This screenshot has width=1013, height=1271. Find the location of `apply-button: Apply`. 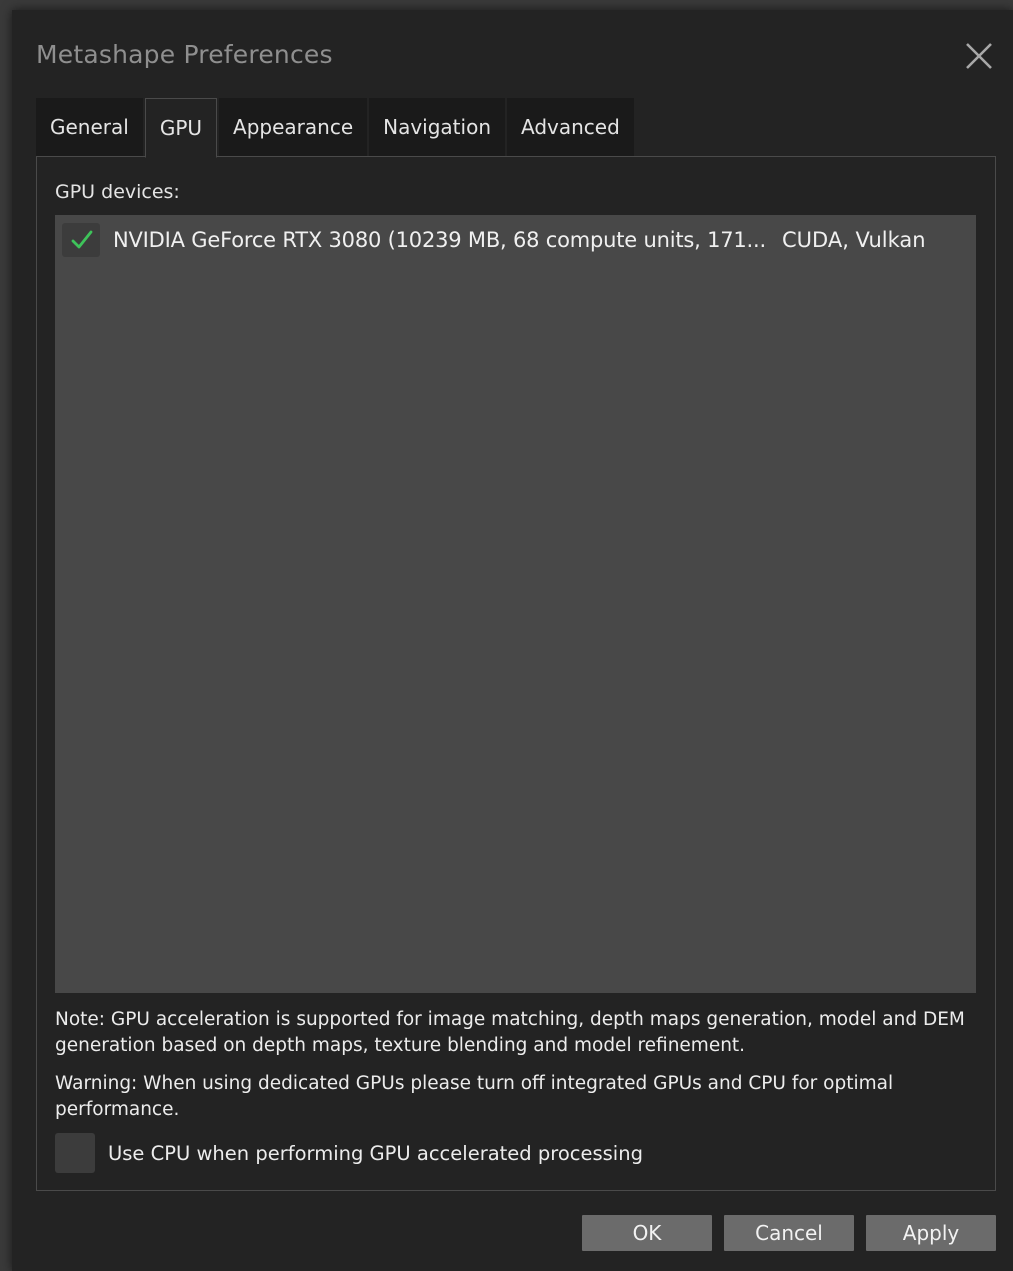

apply-button: Apply is located at coordinates (931, 1233).